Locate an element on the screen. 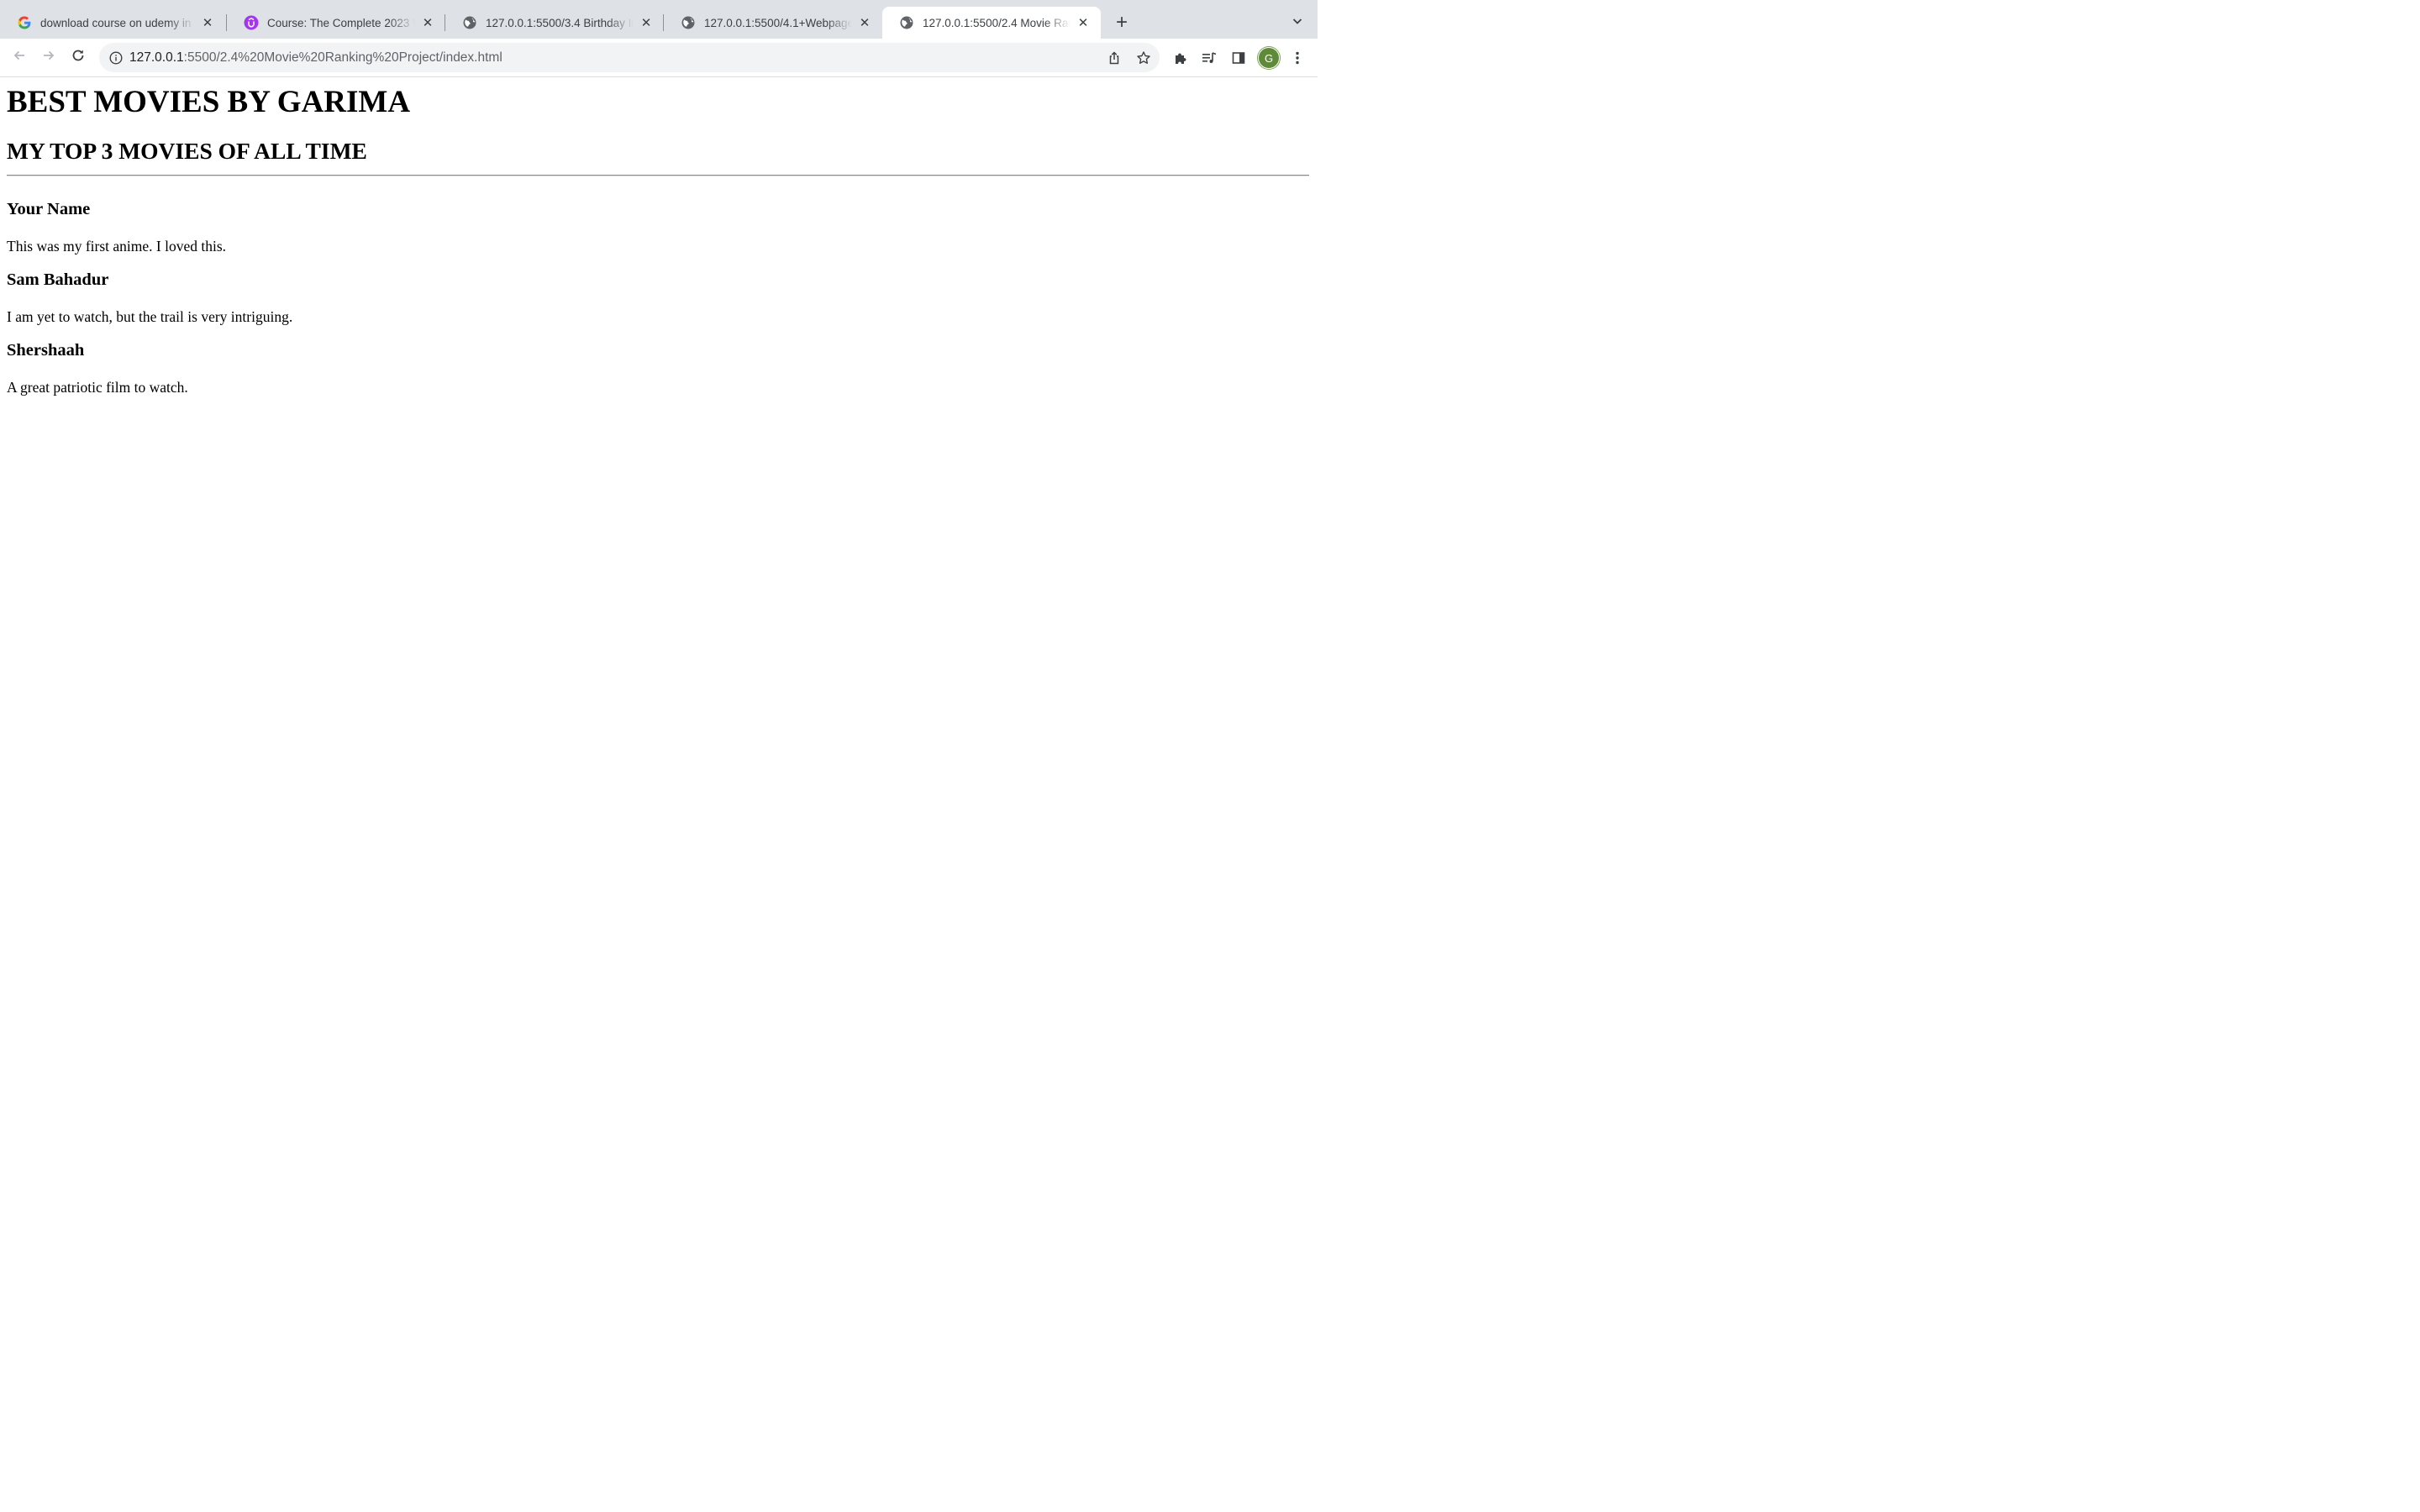 Image resolution: width=2420 pixels, height=1512 pixels. url-host: 127.0.0.1 is located at coordinates (157, 57).